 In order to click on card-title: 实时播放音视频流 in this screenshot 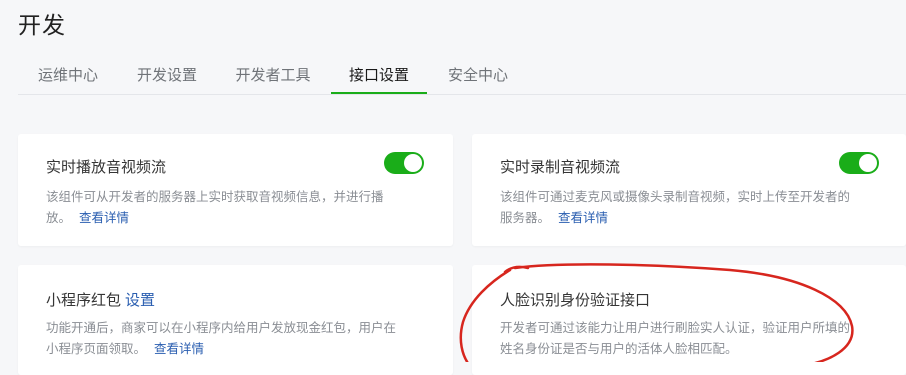, I will do `click(106, 167)`.